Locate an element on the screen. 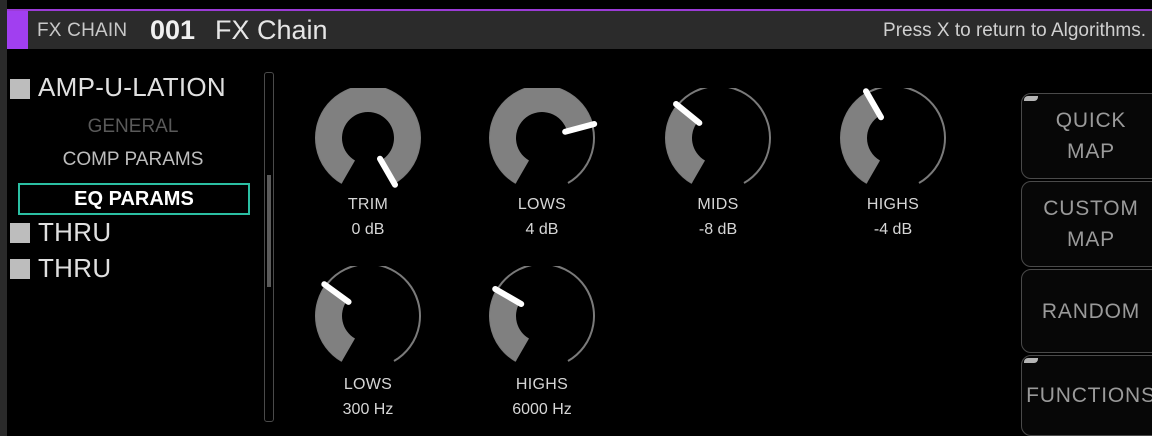 This screenshot has height=436, width=1152. functions-button: FUNCTIONS is located at coordinates (1086, 395).